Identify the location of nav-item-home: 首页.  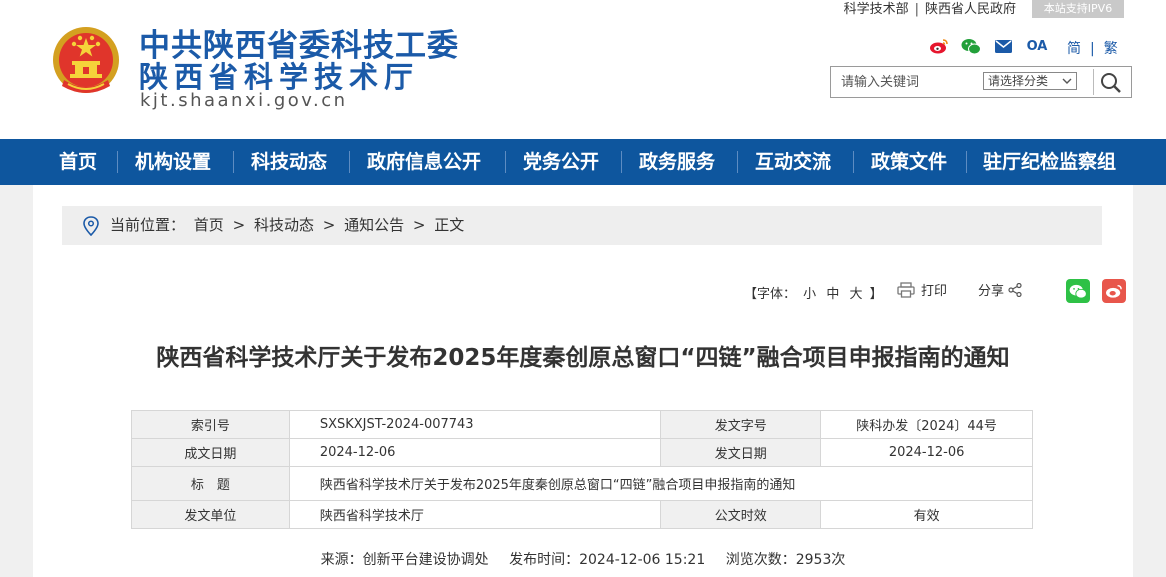
(78, 162).